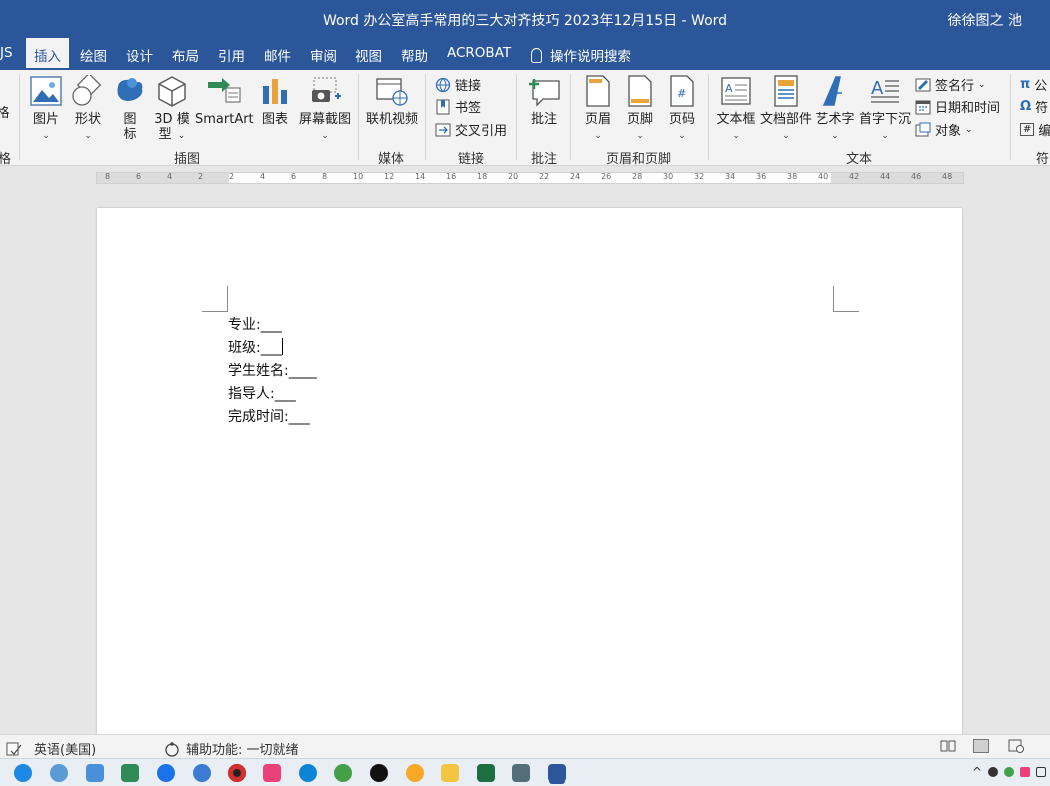  What do you see at coordinates (47, 54) in the screenshot?
I see `tab-insert: 插入` at bounding box center [47, 54].